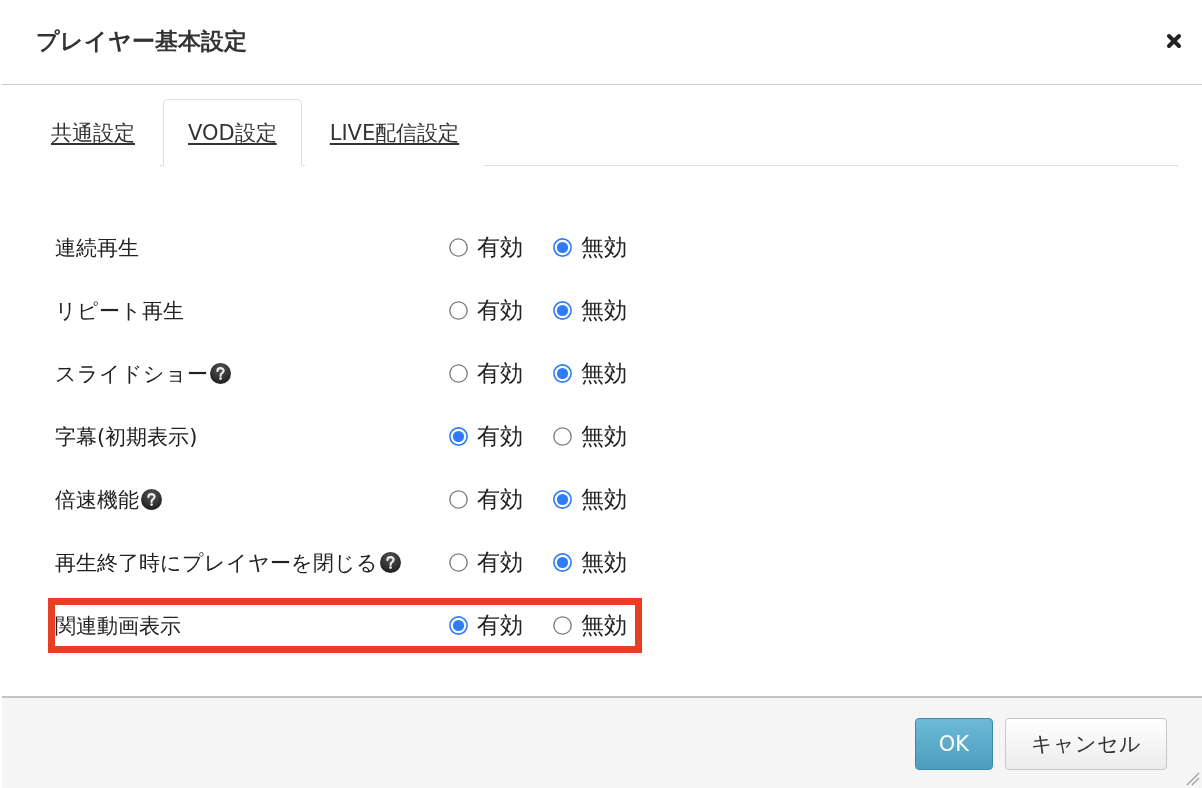 Image resolution: width=1202 pixels, height=788 pixels. I want to click on setting-label: 関連動画表示, so click(118, 626).